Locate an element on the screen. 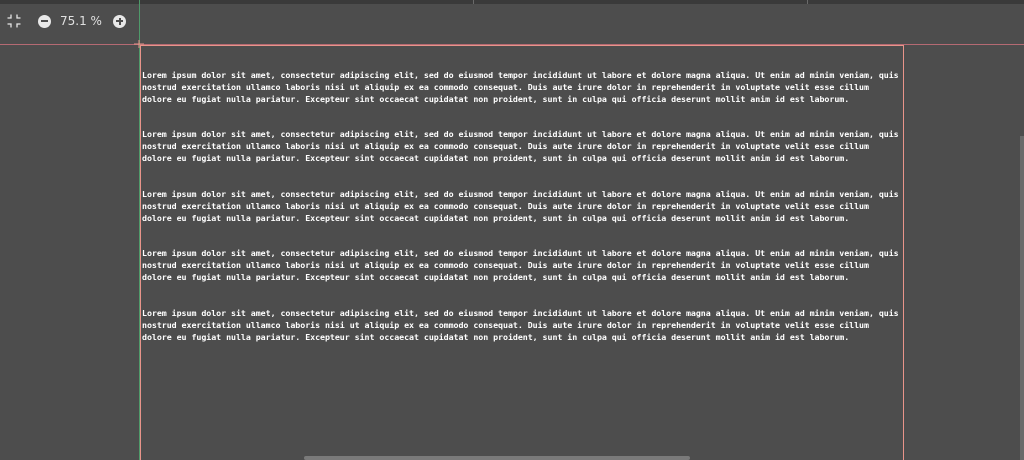 This screenshot has width=1024, height=460. zoom-out-button is located at coordinates (44, 21).